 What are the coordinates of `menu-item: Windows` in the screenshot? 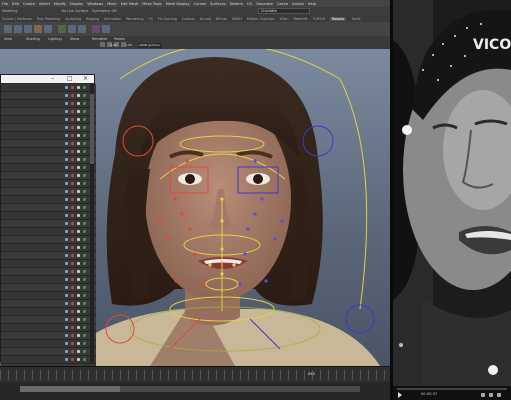 It's located at (95, 4).